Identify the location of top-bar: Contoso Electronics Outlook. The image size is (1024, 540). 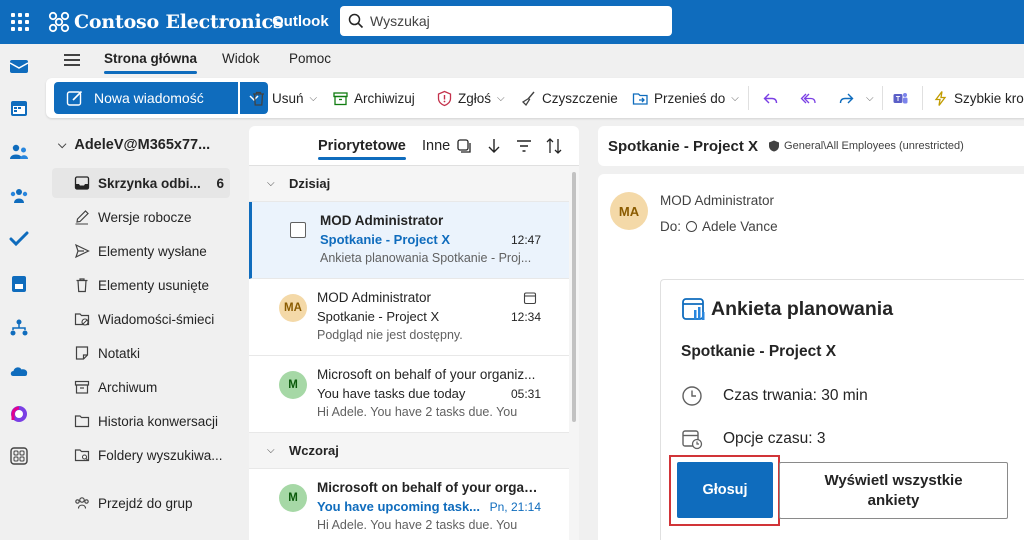
(512, 22).